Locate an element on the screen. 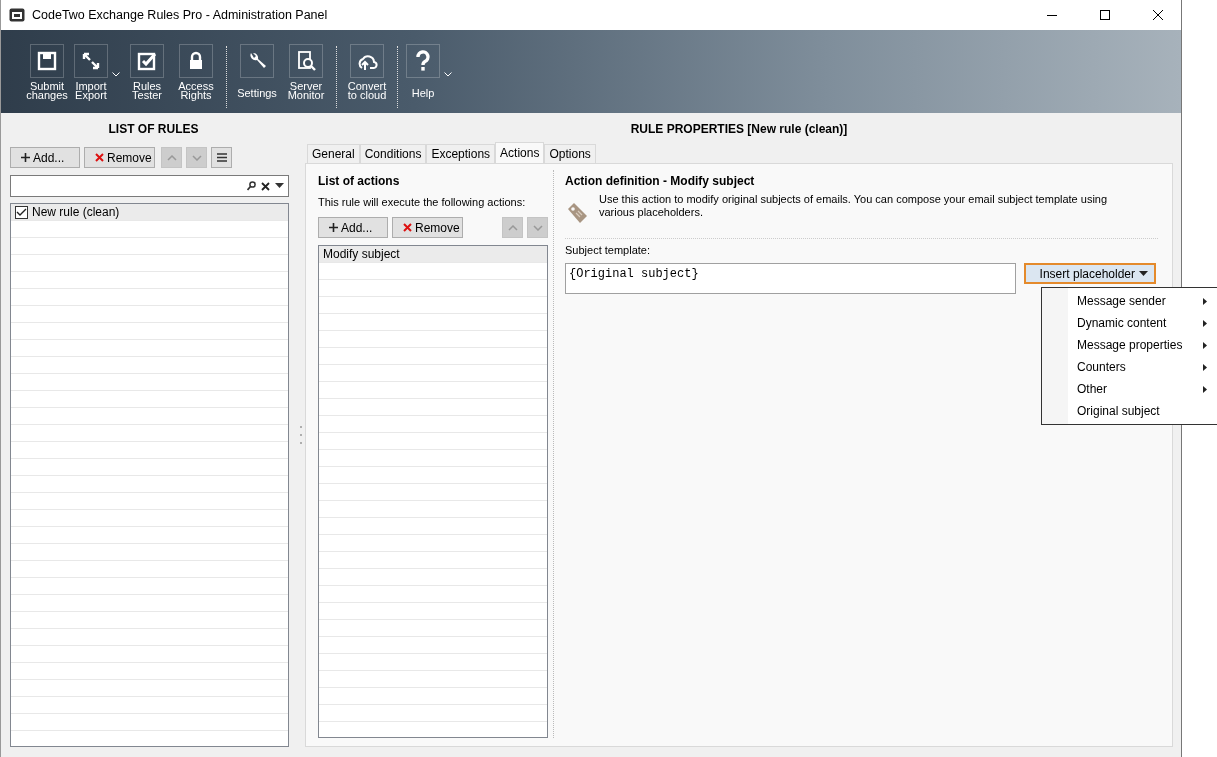 The image size is (1217, 757). menu-item: Message sender is located at coordinates (1129, 301).